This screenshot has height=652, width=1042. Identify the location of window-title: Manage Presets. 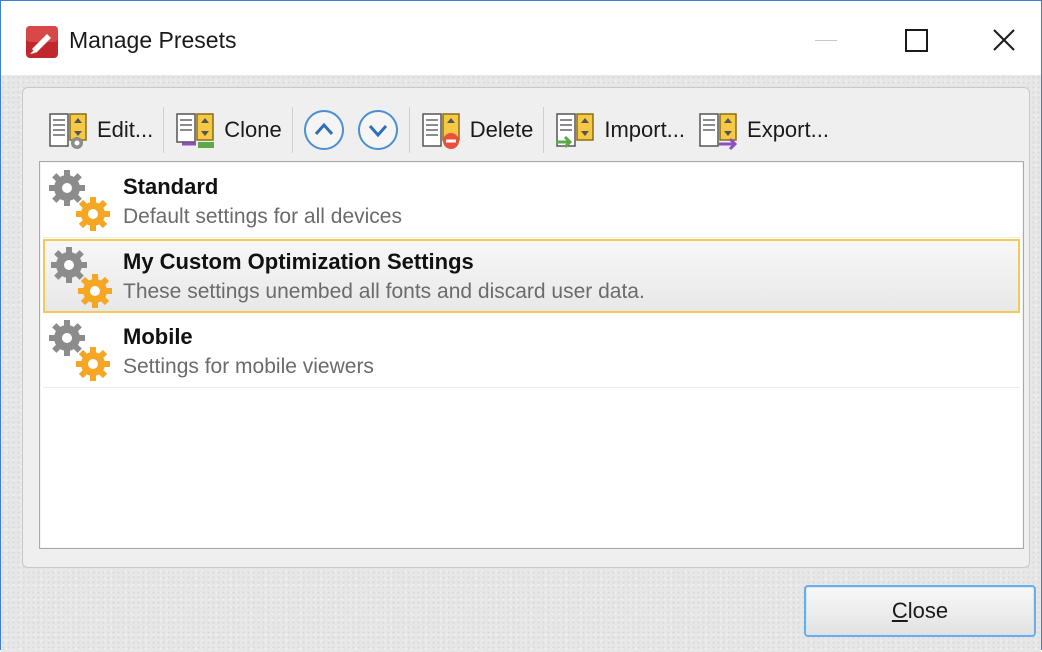
(153, 40).